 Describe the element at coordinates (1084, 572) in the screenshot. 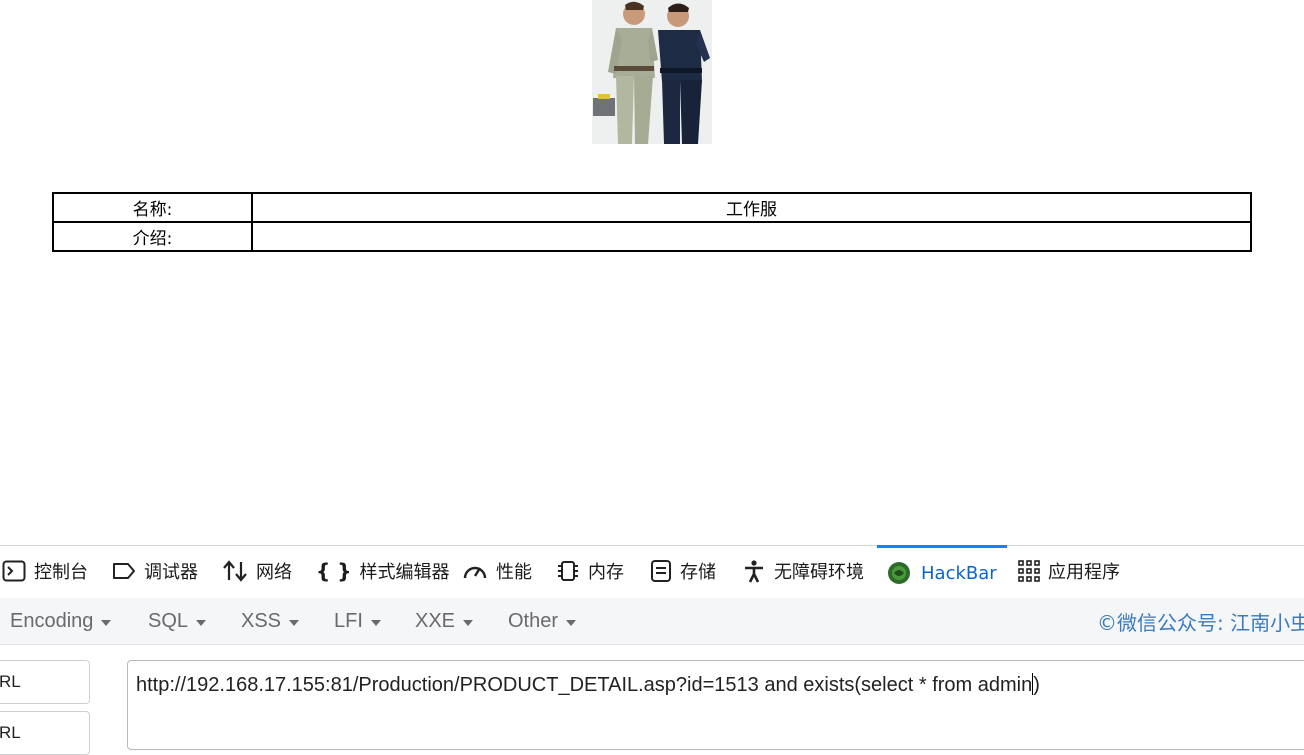

I see `tab-label: 应用程序` at that location.